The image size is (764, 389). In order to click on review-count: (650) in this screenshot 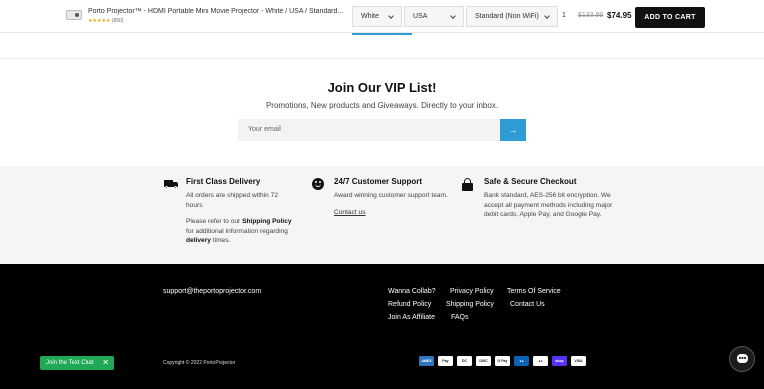, I will do `click(117, 21)`.